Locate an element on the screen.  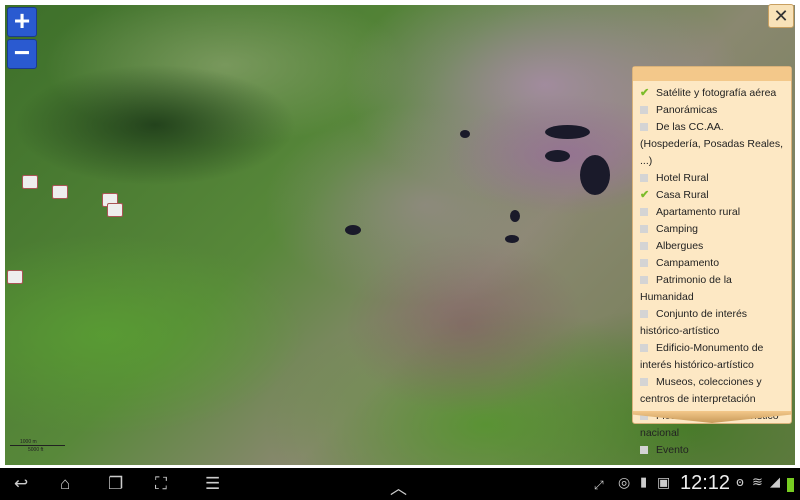
recent-apps-icon: ❐ is located at coordinates (115, 484).